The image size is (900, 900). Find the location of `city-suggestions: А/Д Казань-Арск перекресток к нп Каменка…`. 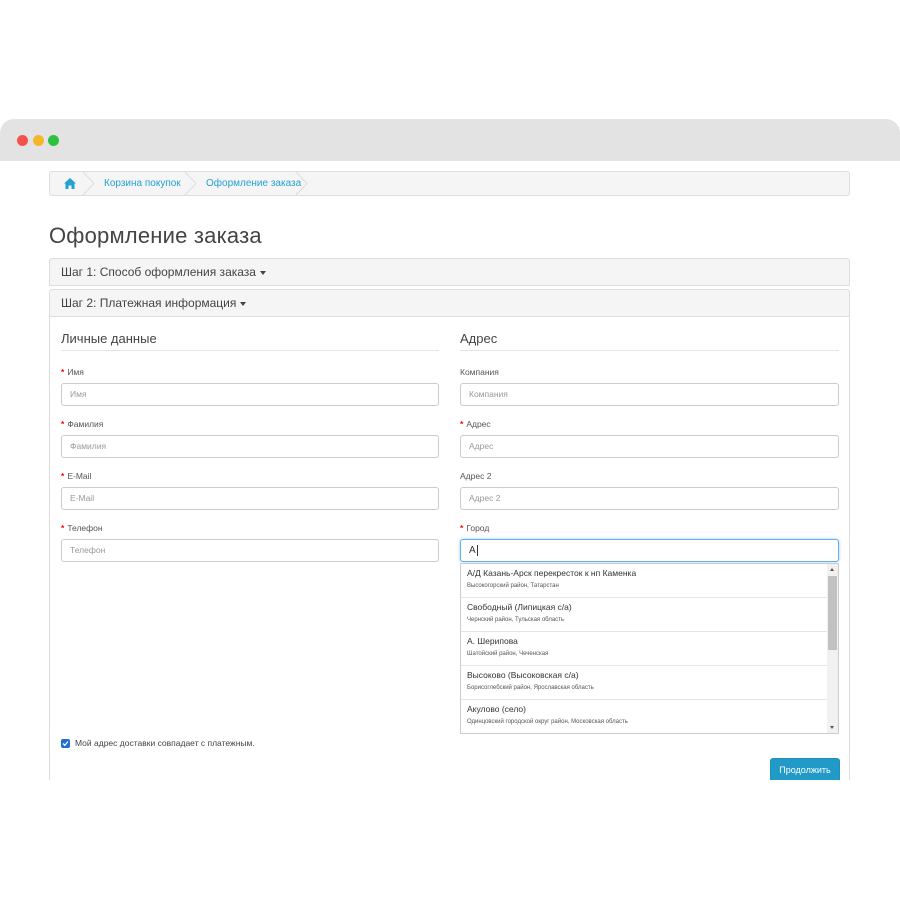

city-suggestions: А/Д Казань-Арск перекресток к нп Каменка… is located at coordinates (649, 648).